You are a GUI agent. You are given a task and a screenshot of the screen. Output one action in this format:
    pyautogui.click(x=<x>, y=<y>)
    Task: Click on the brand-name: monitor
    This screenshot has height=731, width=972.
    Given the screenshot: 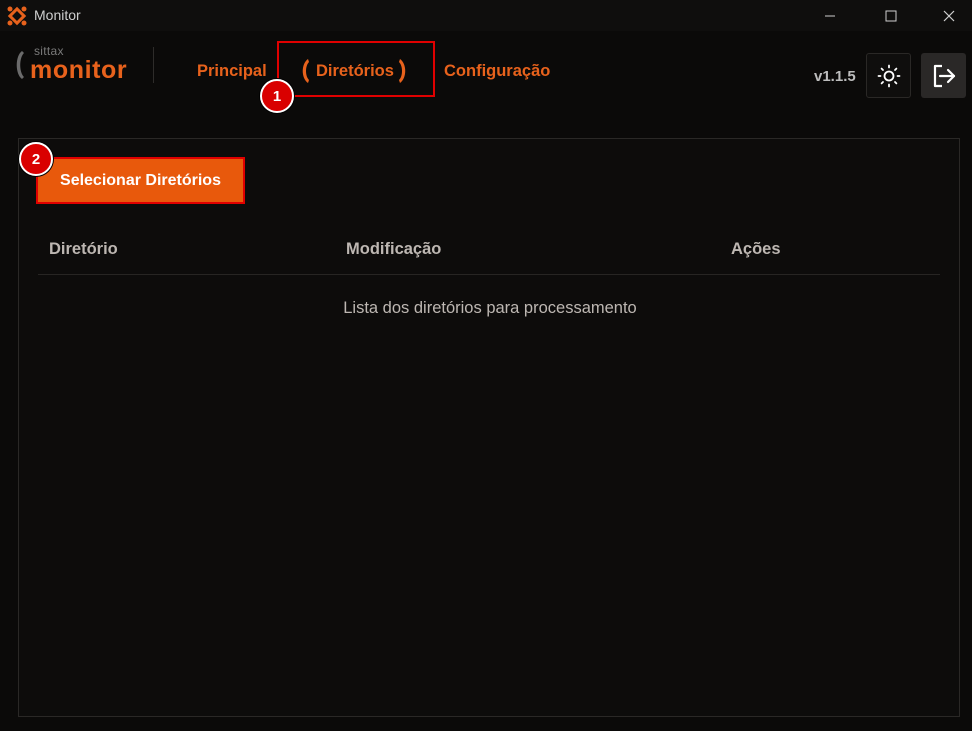 What is the action you would take?
    pyautogui.click(x=79, y=70)
    